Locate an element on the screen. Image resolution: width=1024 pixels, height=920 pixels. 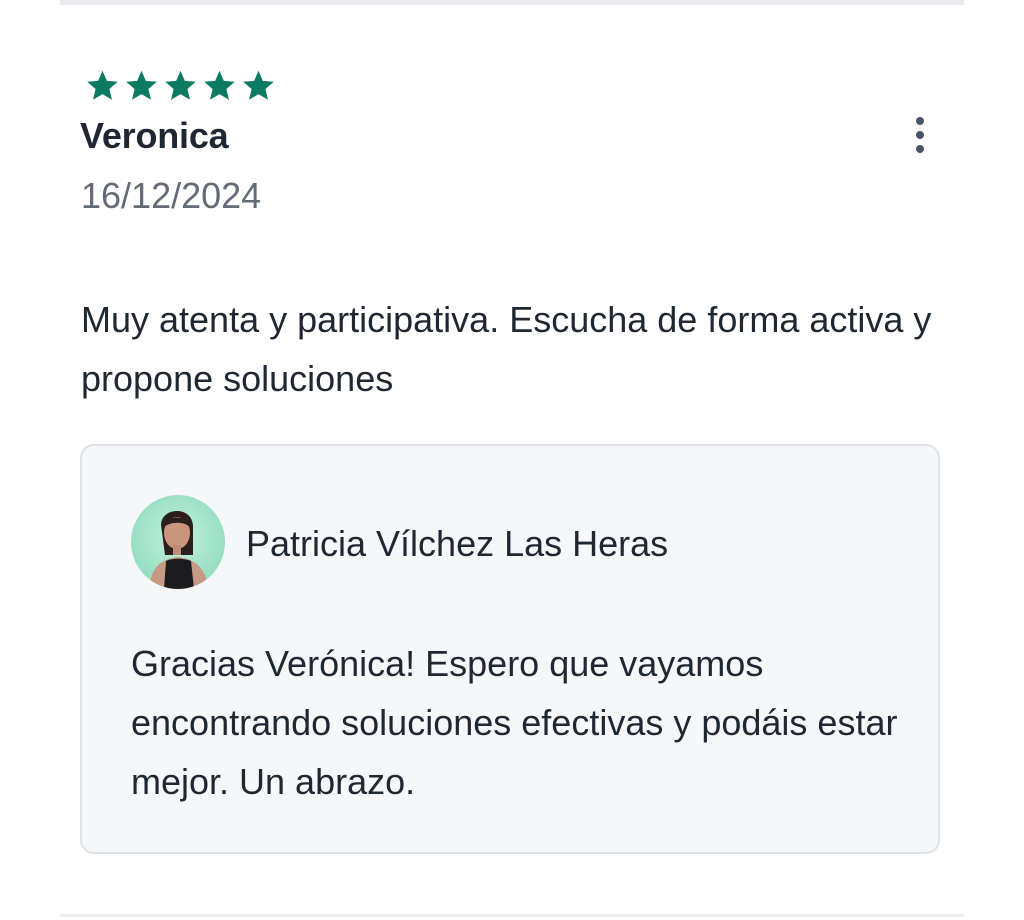
star-rating is located at coordinates (180, 86).